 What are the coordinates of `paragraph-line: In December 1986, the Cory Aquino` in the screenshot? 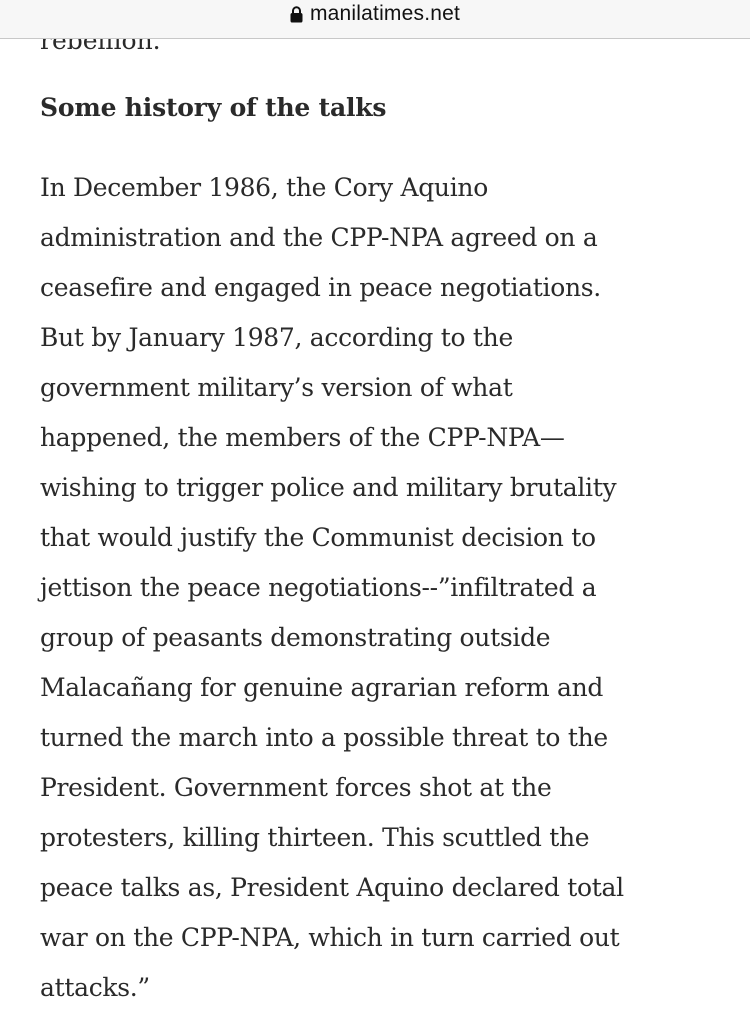 It's located at (264, 187).